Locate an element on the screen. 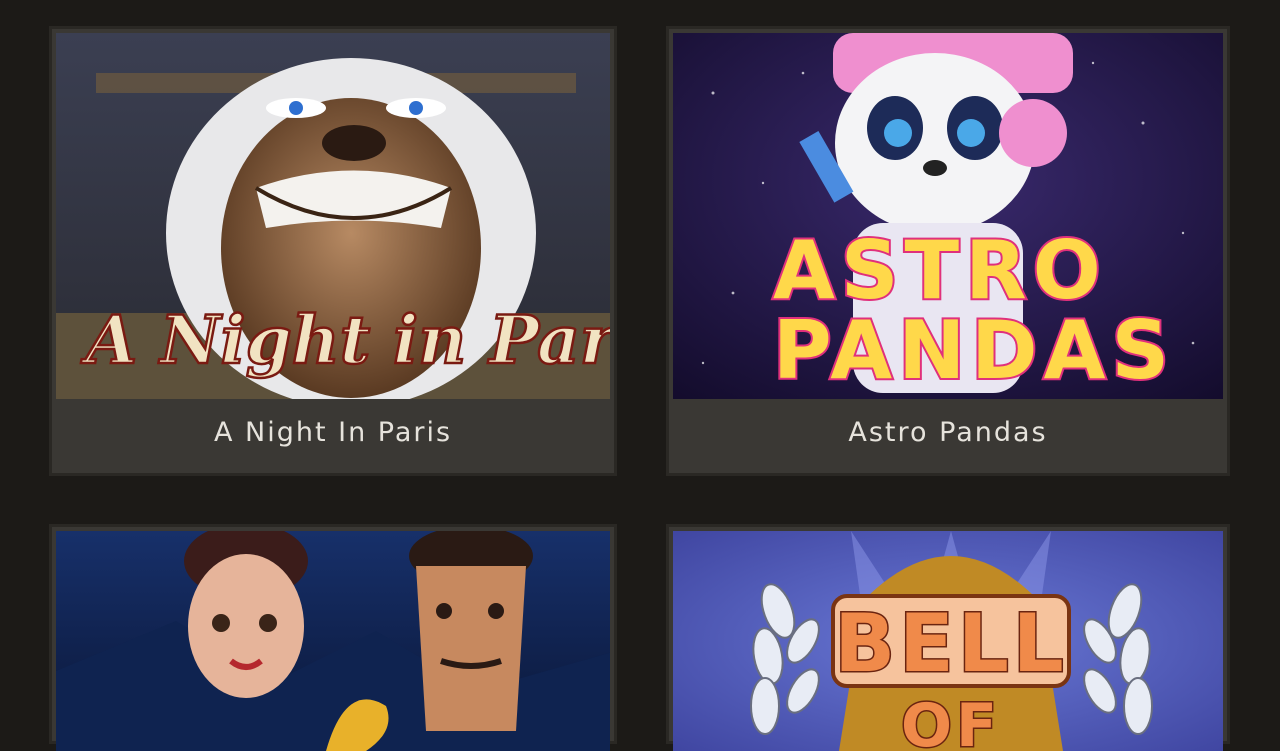 This screenshot has width=1280, height=751. game-title: Astro Pandas is located at coordinates (948, 432).